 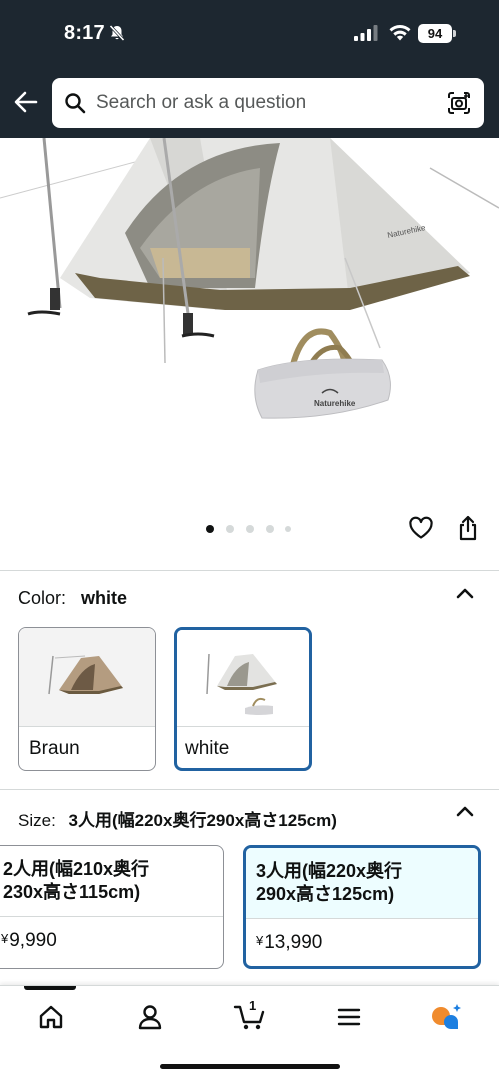 I want to click on color-selected-value: white, so click(x=104, y=598).